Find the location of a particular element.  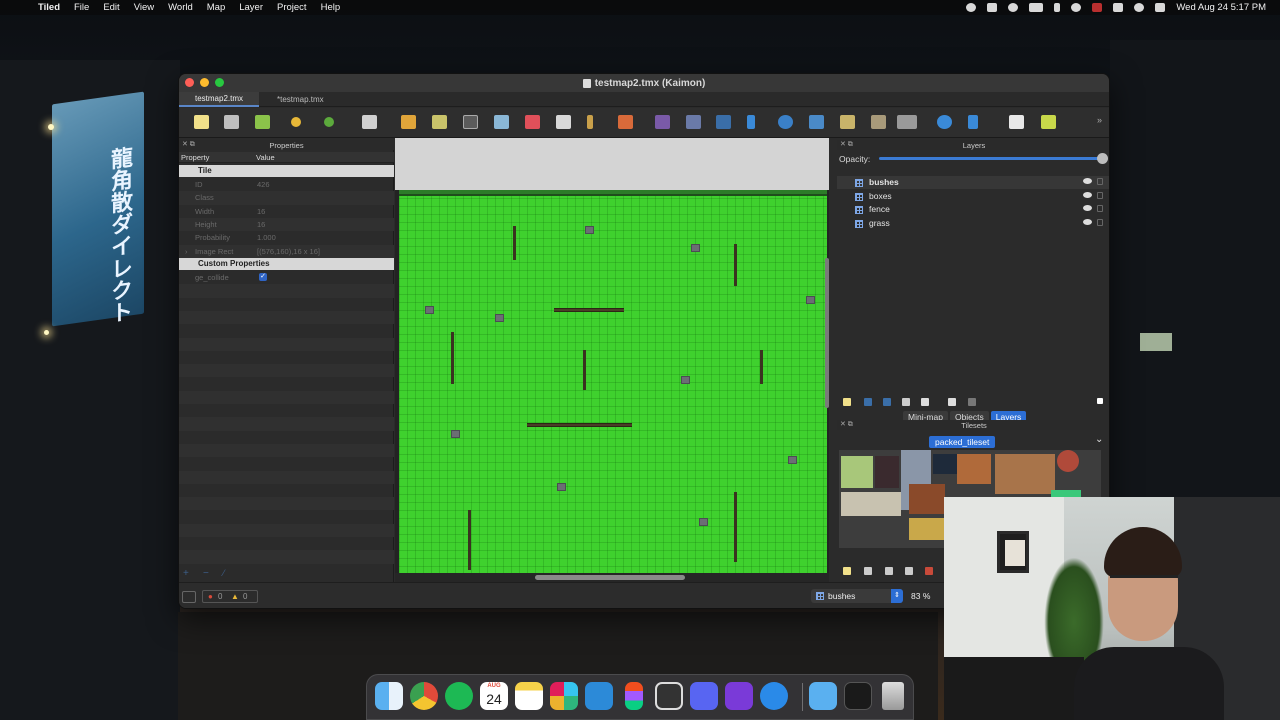

add-property-icon: + is located at coordinates (186, 573).